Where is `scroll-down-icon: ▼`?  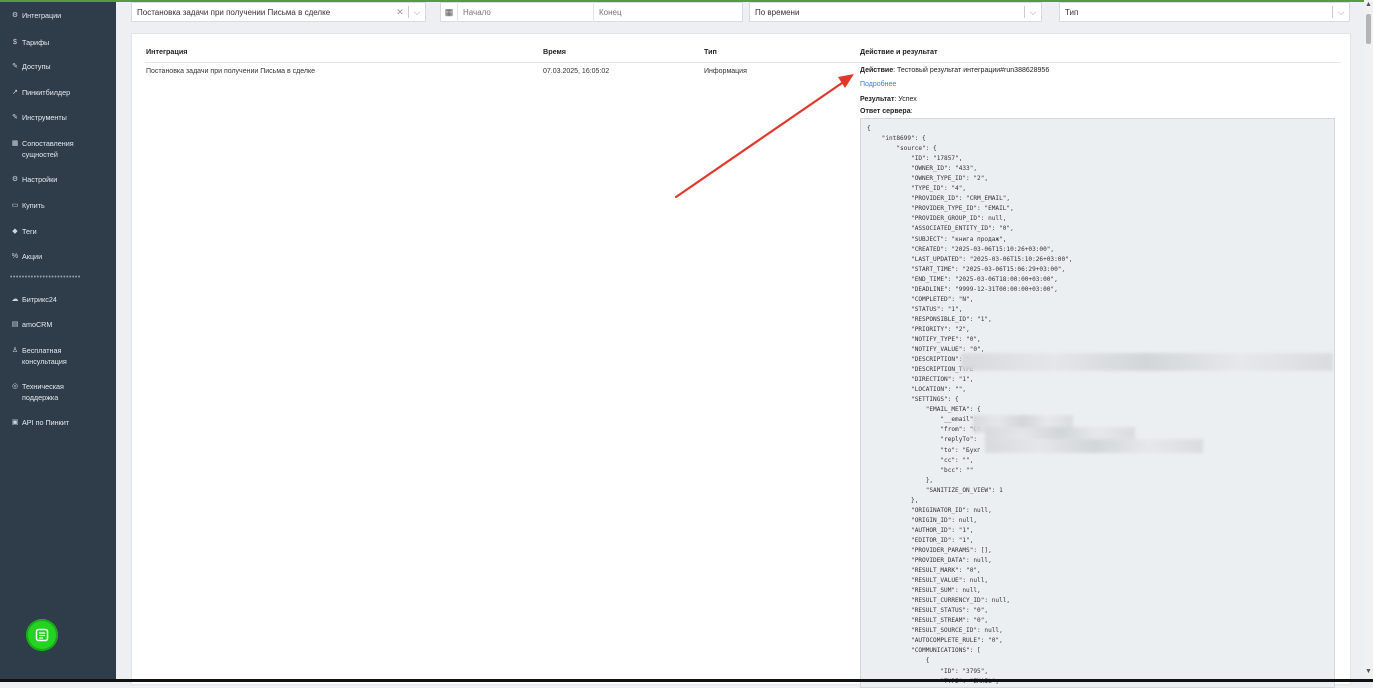 scroll-down-icon: ▼ is located at coordinates (1368, 671).